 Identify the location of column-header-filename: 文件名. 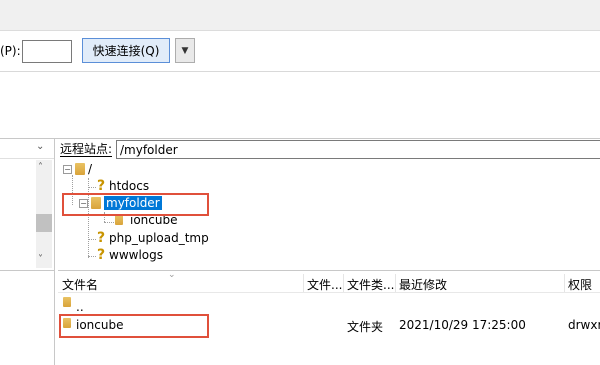
(80, 284).